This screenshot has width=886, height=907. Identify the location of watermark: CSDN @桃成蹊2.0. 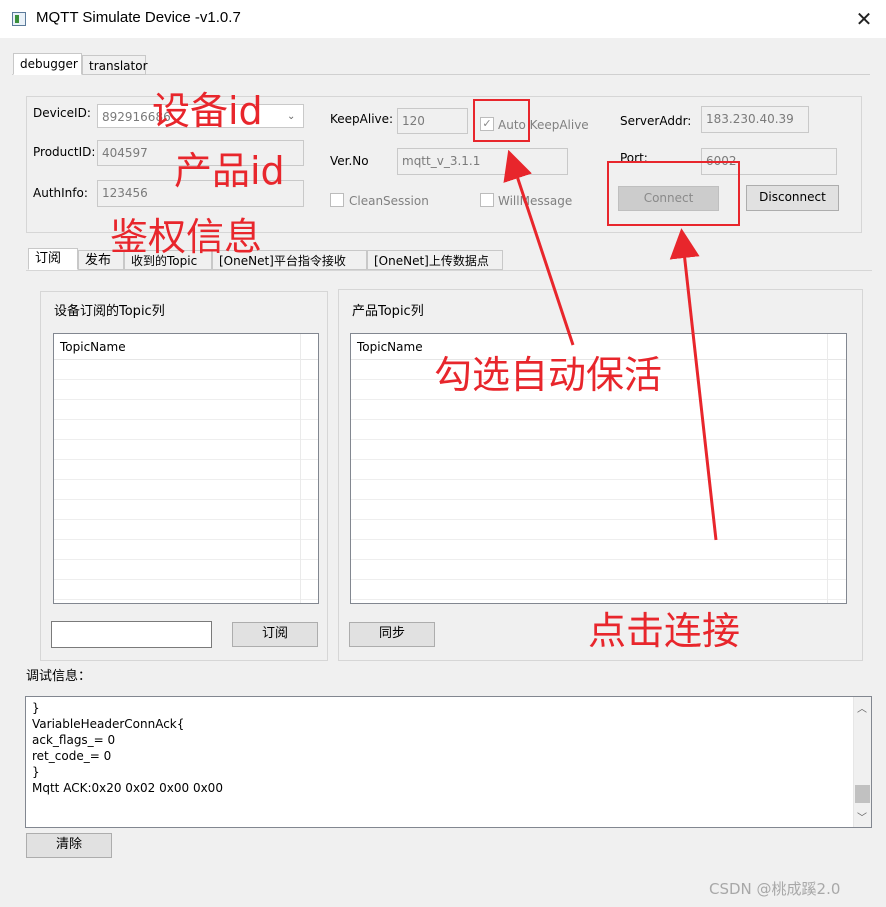
(775, 889).